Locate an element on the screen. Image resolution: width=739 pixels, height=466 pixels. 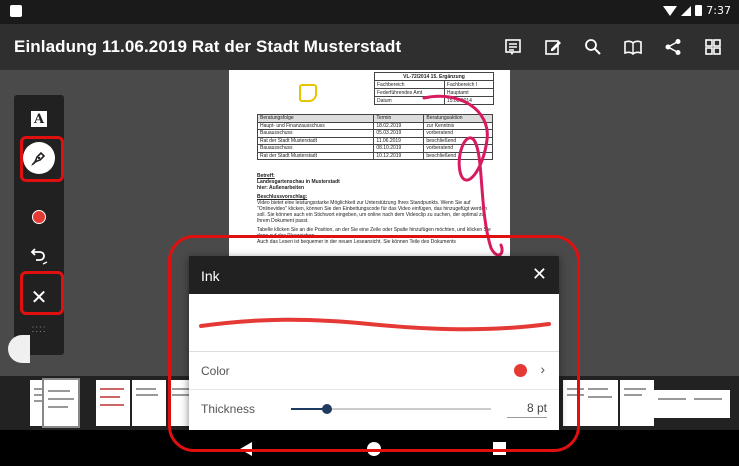
battery-icon is located at coordinates (699, 10).